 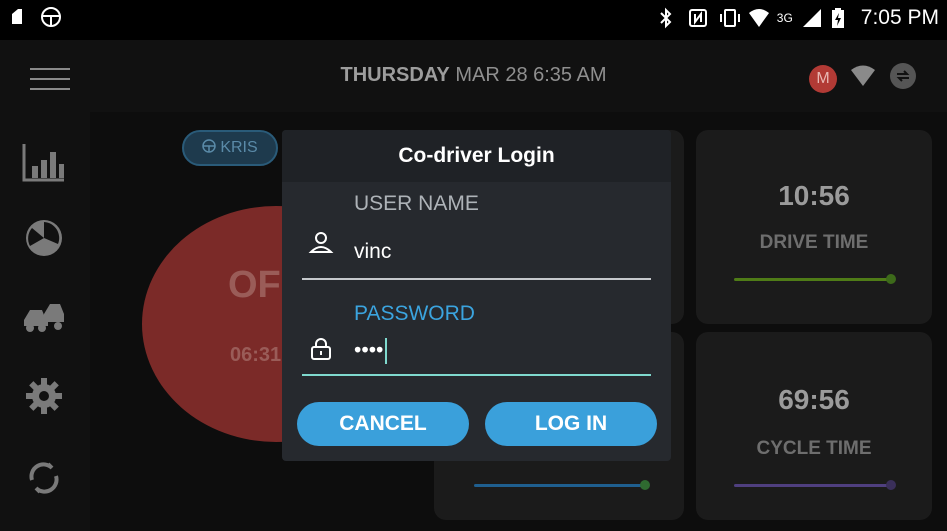 I want to click on logs-icon, so click(x=44, y=238).